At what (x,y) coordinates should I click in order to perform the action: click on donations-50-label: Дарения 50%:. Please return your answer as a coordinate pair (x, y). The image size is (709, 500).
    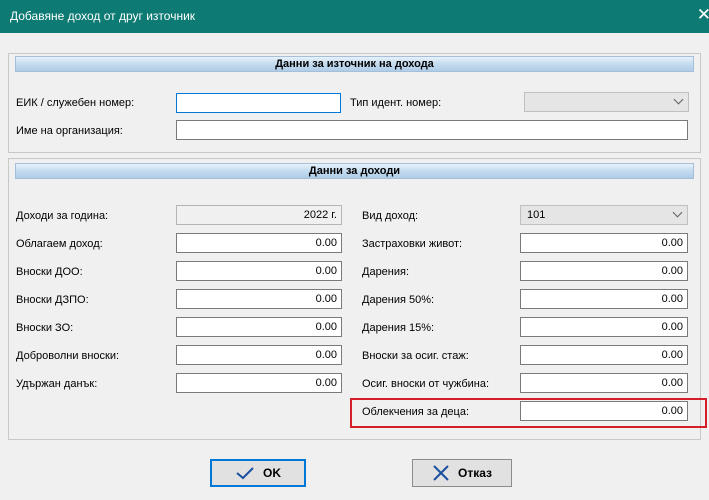
    Looking at the image, I should click on (398, 300).